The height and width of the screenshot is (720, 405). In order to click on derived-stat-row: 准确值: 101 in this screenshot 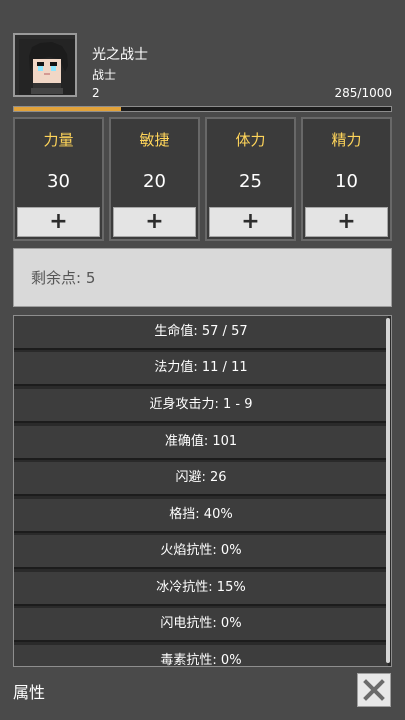, I will do `click(201, 443)`.